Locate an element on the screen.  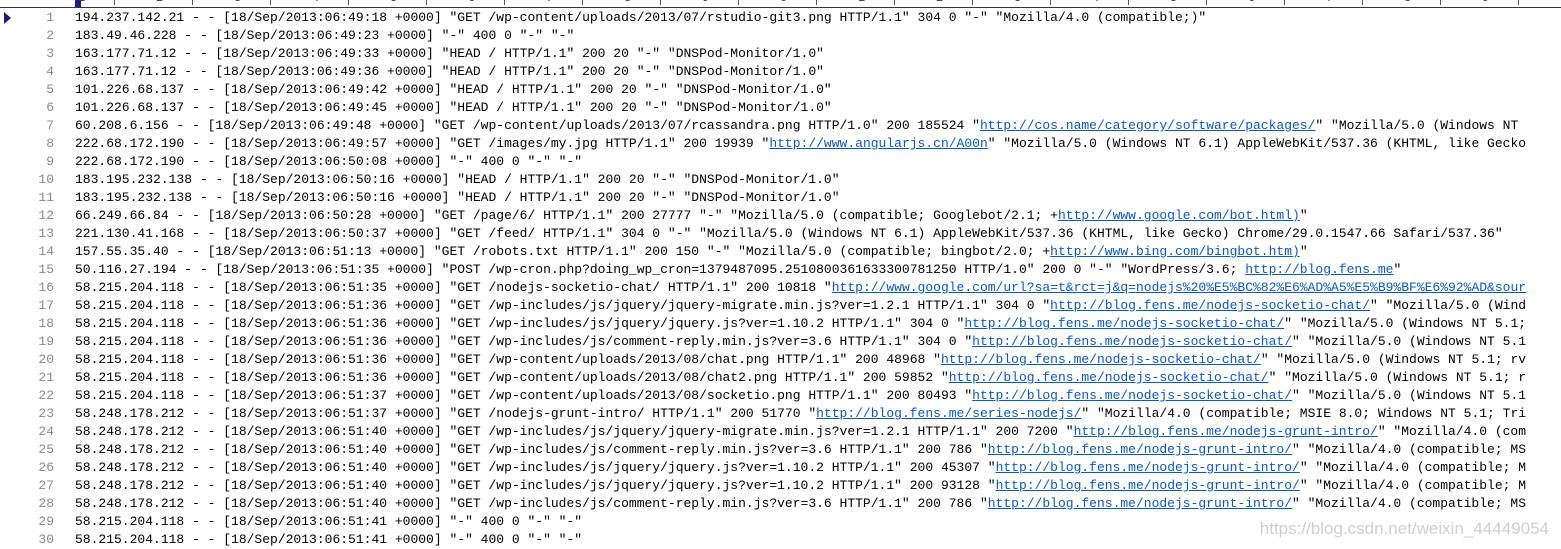
line-number: 27 is located at coordinates (46, 485).